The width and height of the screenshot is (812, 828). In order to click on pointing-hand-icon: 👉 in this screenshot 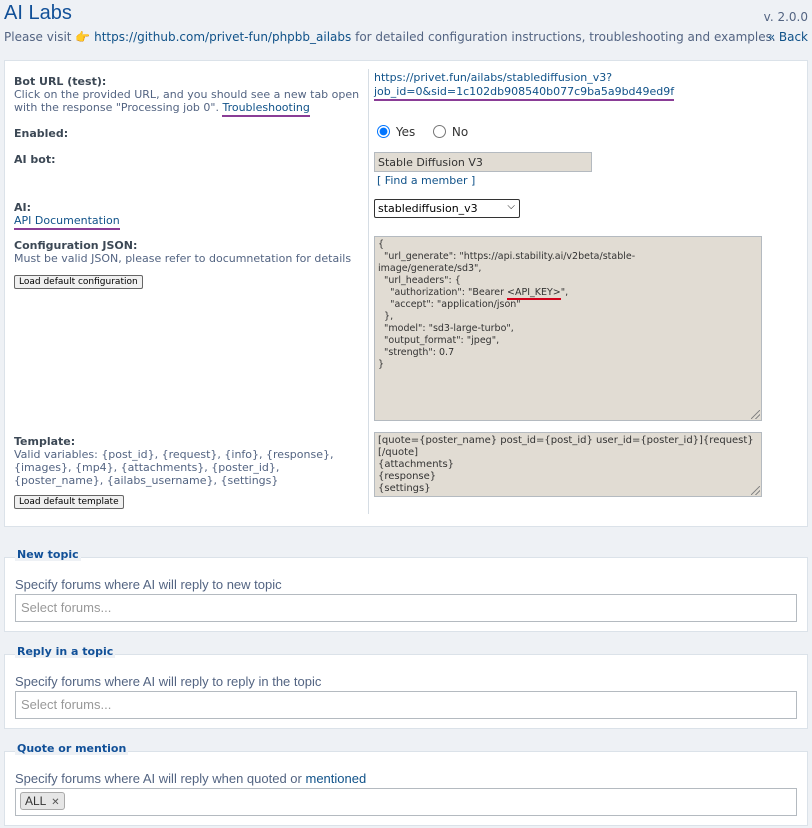, I will do `click(83, 37)`.